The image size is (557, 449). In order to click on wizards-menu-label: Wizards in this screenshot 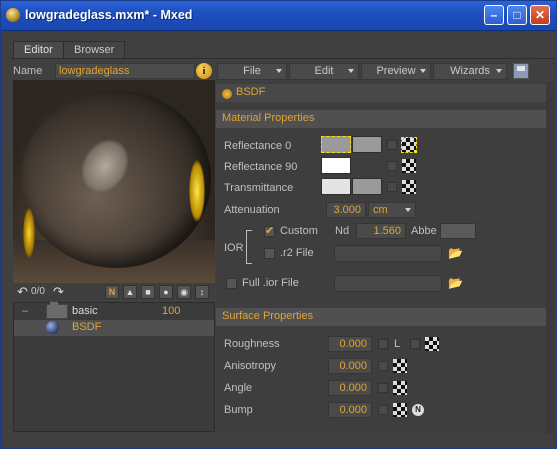, I will do `click(470, 71)`.